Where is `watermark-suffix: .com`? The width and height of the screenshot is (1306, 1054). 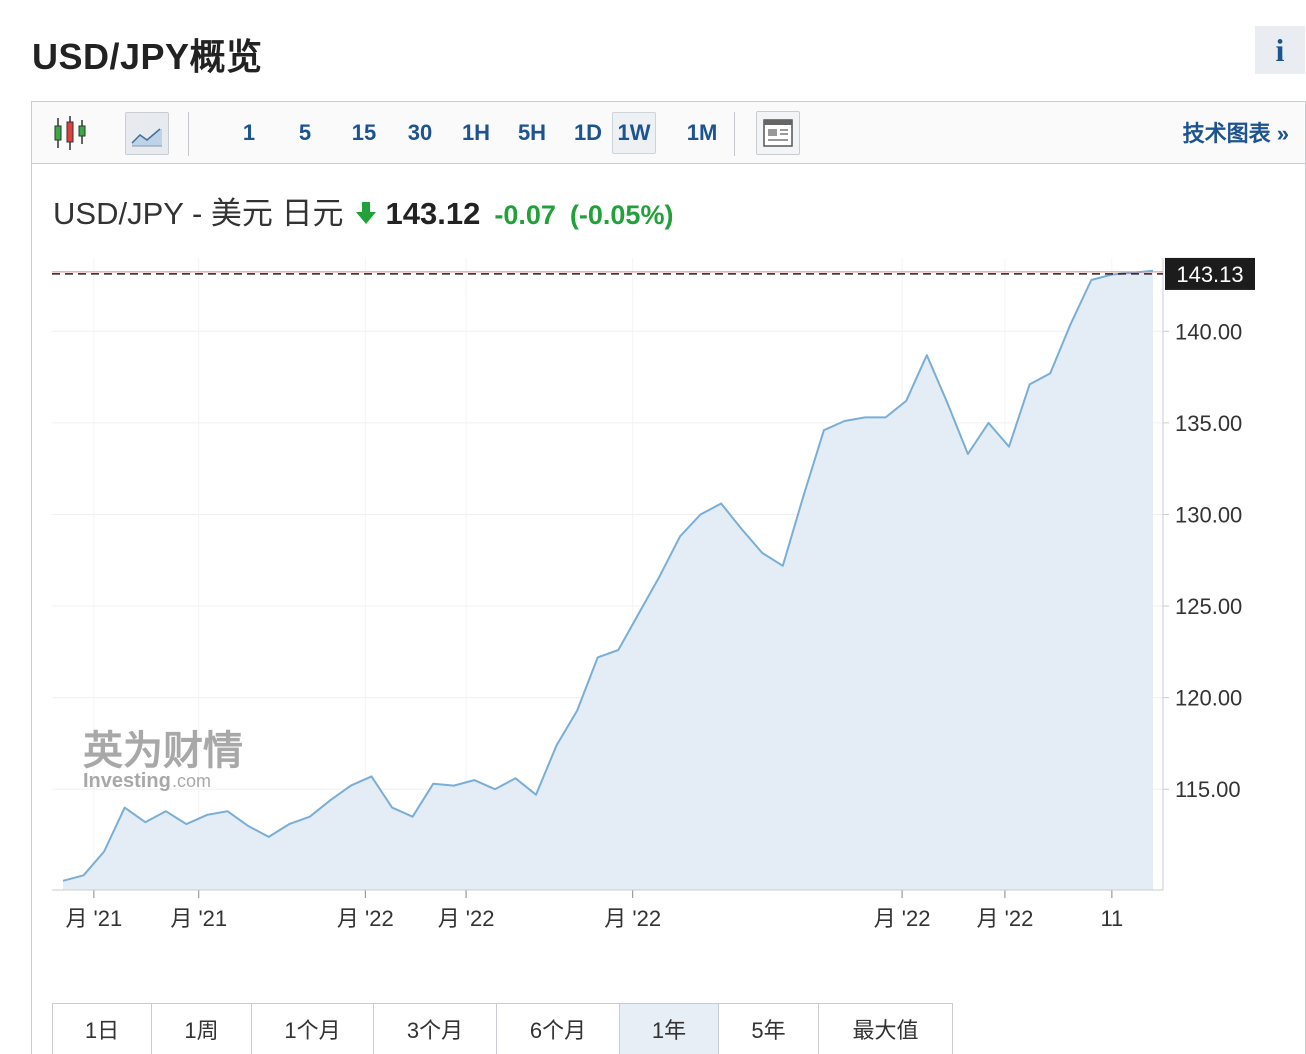 watermark-suffix: .com is located at coordinates (191, 781).